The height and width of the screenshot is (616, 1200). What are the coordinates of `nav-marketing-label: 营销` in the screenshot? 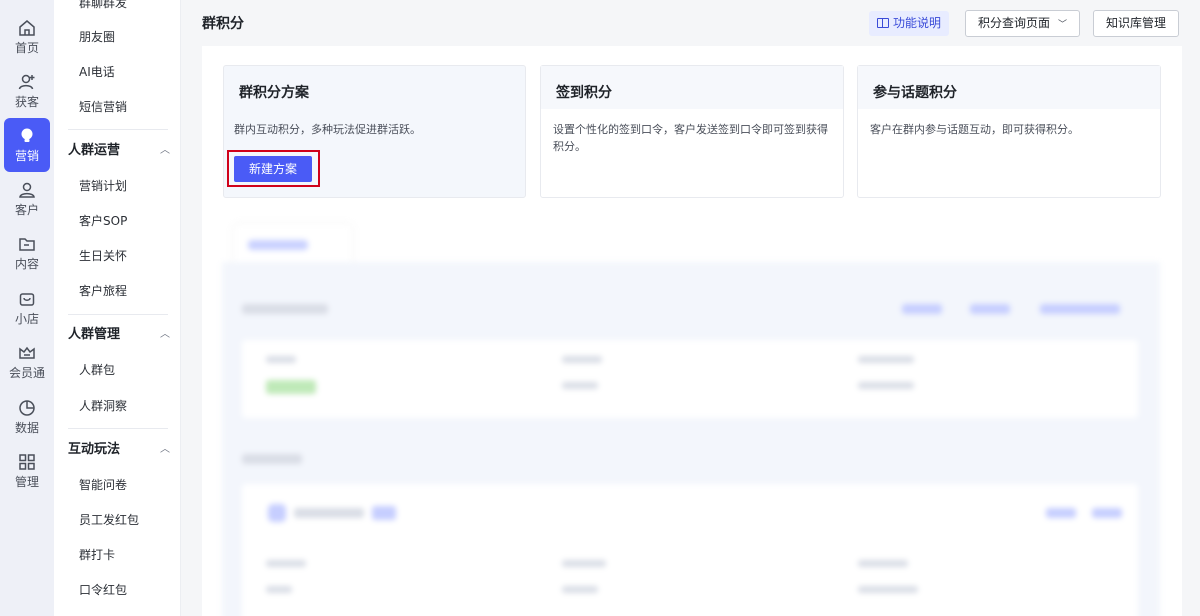 It's located at (26, 156).